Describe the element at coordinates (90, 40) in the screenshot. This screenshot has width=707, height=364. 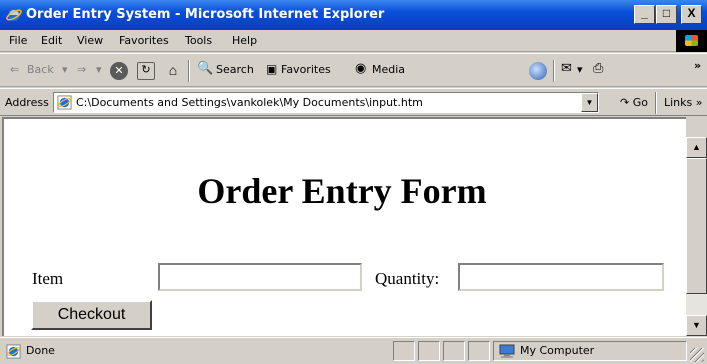
I see `menu-view: View` at that location.